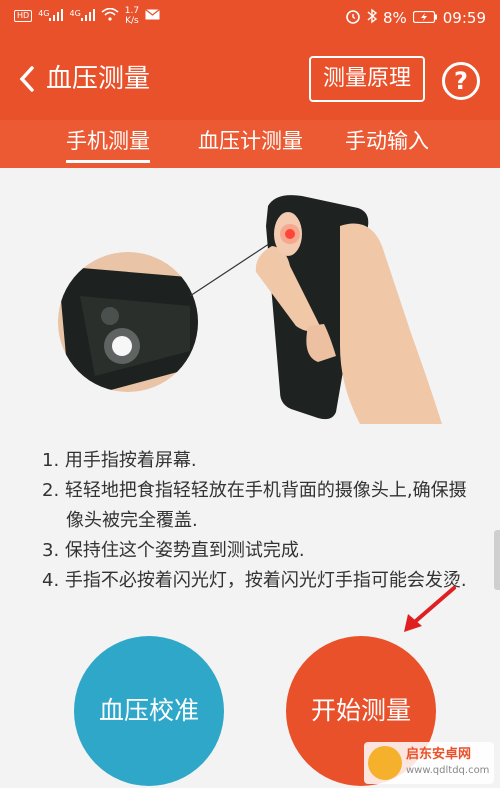  I want to click on tab-bar: 手机测量 血压计测量 手动输入, so click(250, 144).